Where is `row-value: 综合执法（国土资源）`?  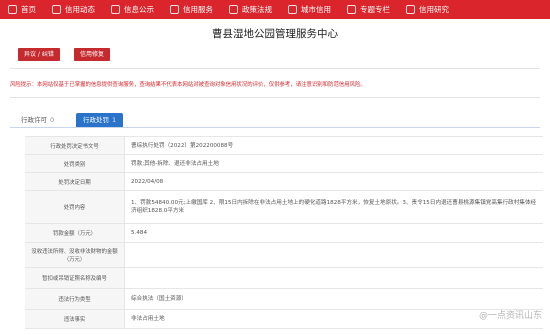 row-value: 综合执法（国土资源） is located at coordinates (159, 299).